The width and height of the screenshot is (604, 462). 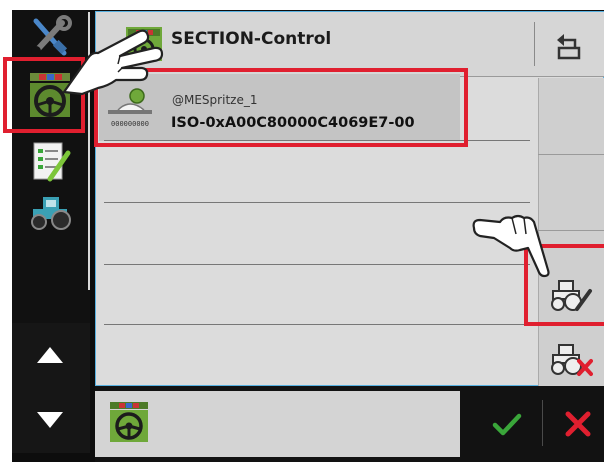 I want to click on arrow-up-icon, so click(x=50, y=355).